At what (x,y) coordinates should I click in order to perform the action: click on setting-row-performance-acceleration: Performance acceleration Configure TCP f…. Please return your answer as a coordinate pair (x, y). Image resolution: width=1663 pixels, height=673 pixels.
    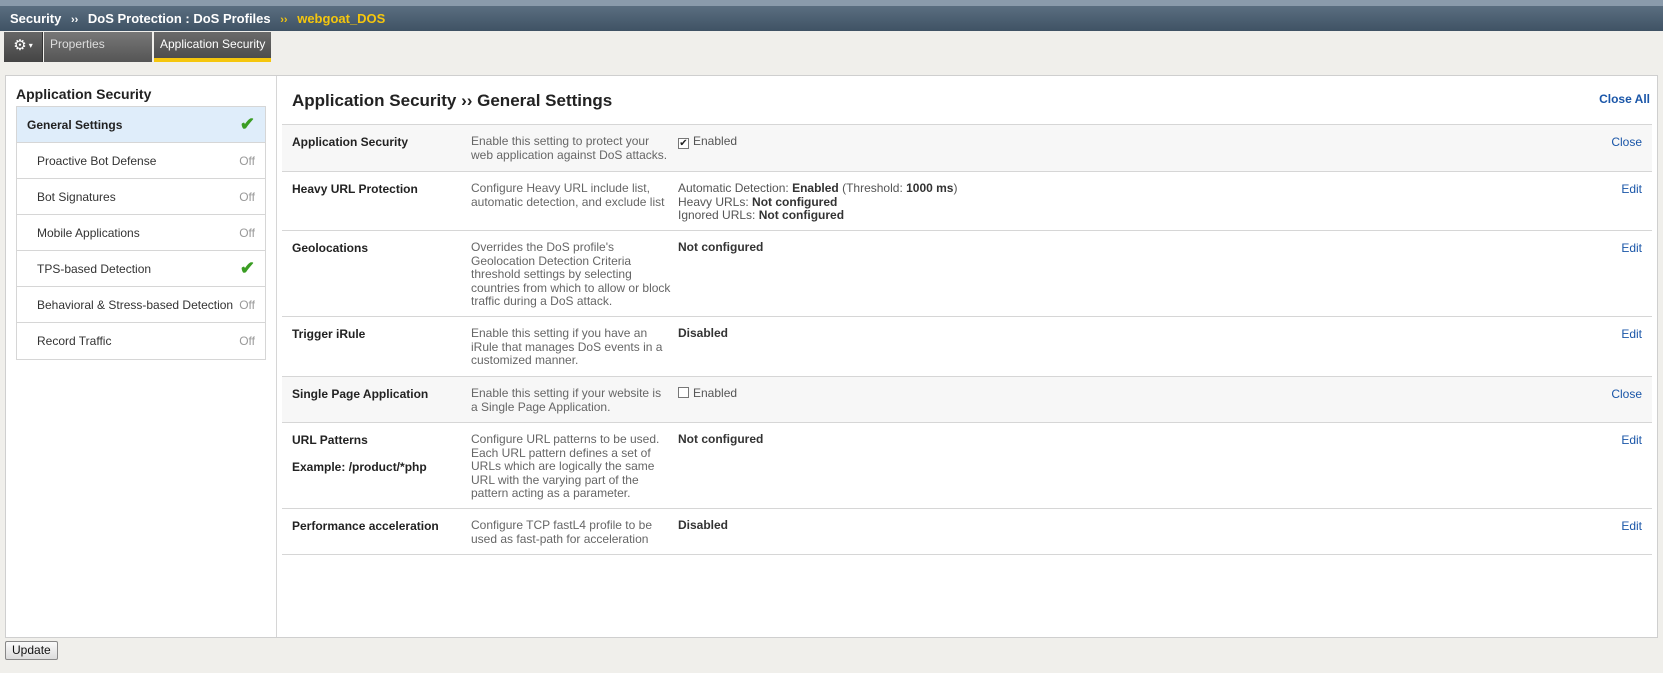
    Looking at the image, I should click on (967, 532).